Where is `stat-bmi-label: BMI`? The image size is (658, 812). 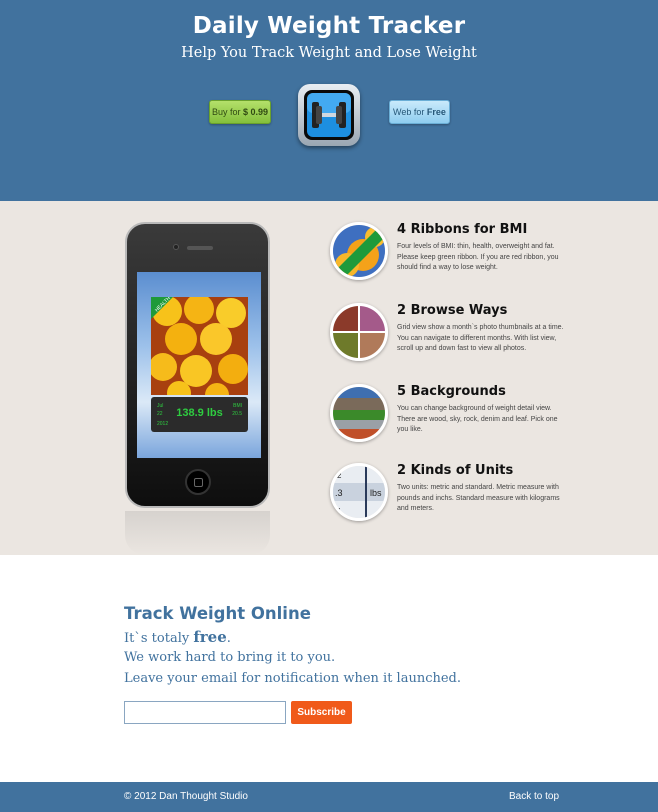 stat-bmi-label: BMI is located at coordinates (237, 406).